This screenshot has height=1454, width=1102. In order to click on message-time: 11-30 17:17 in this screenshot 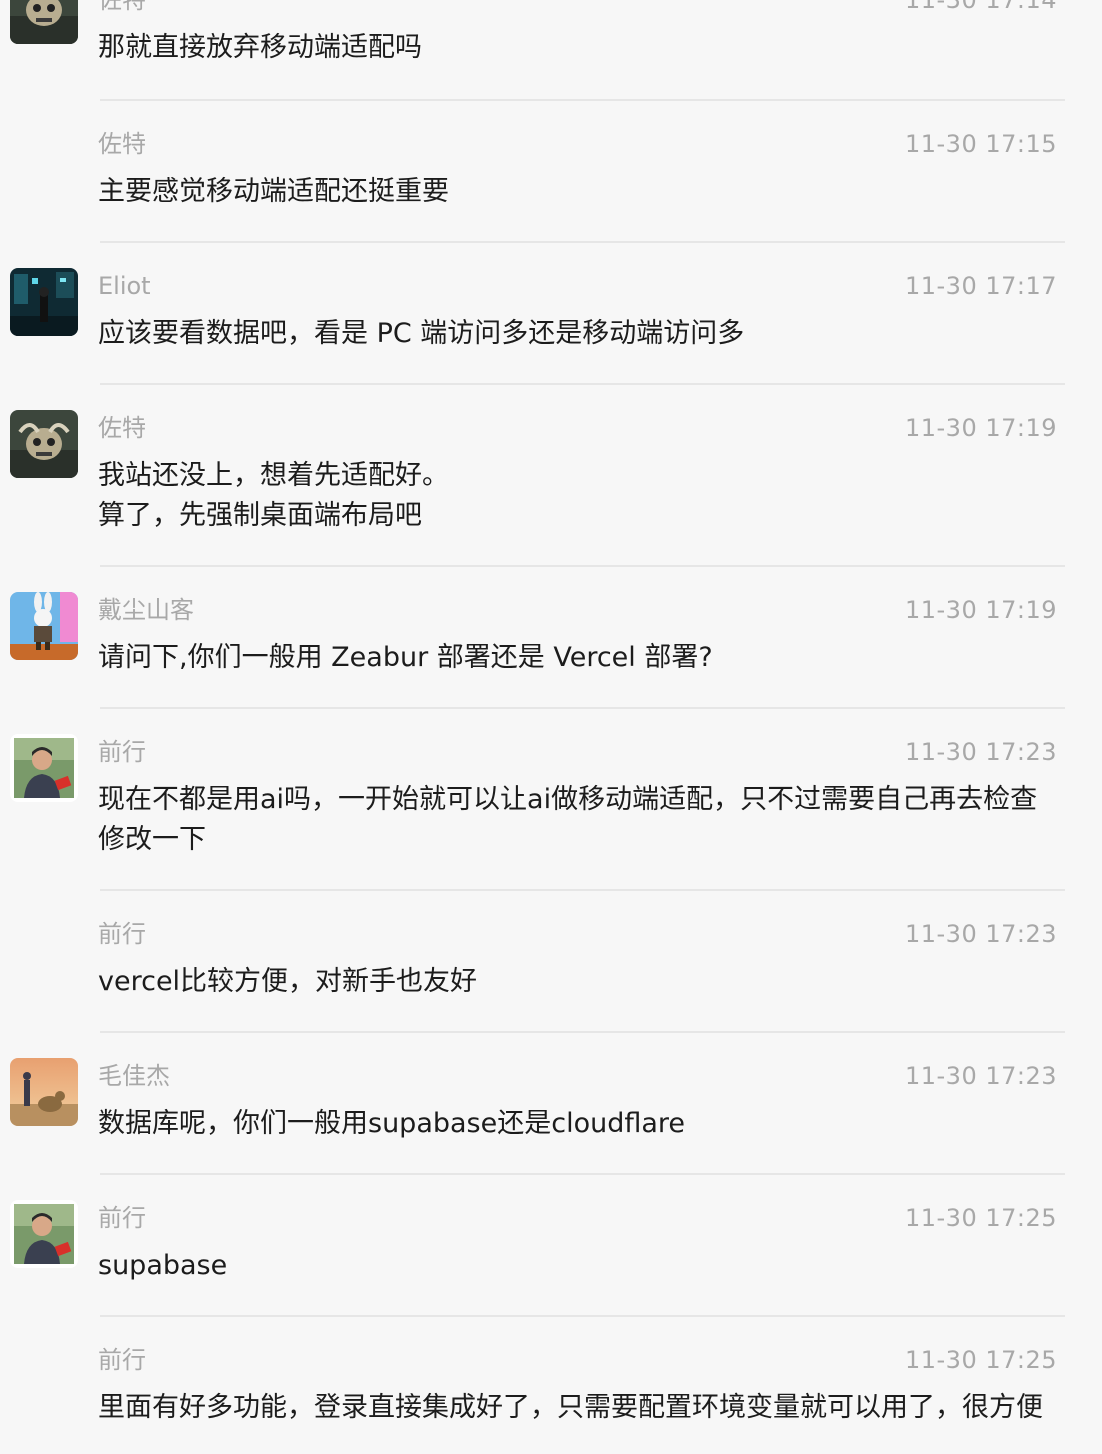, I will do `click(980, 286)`.